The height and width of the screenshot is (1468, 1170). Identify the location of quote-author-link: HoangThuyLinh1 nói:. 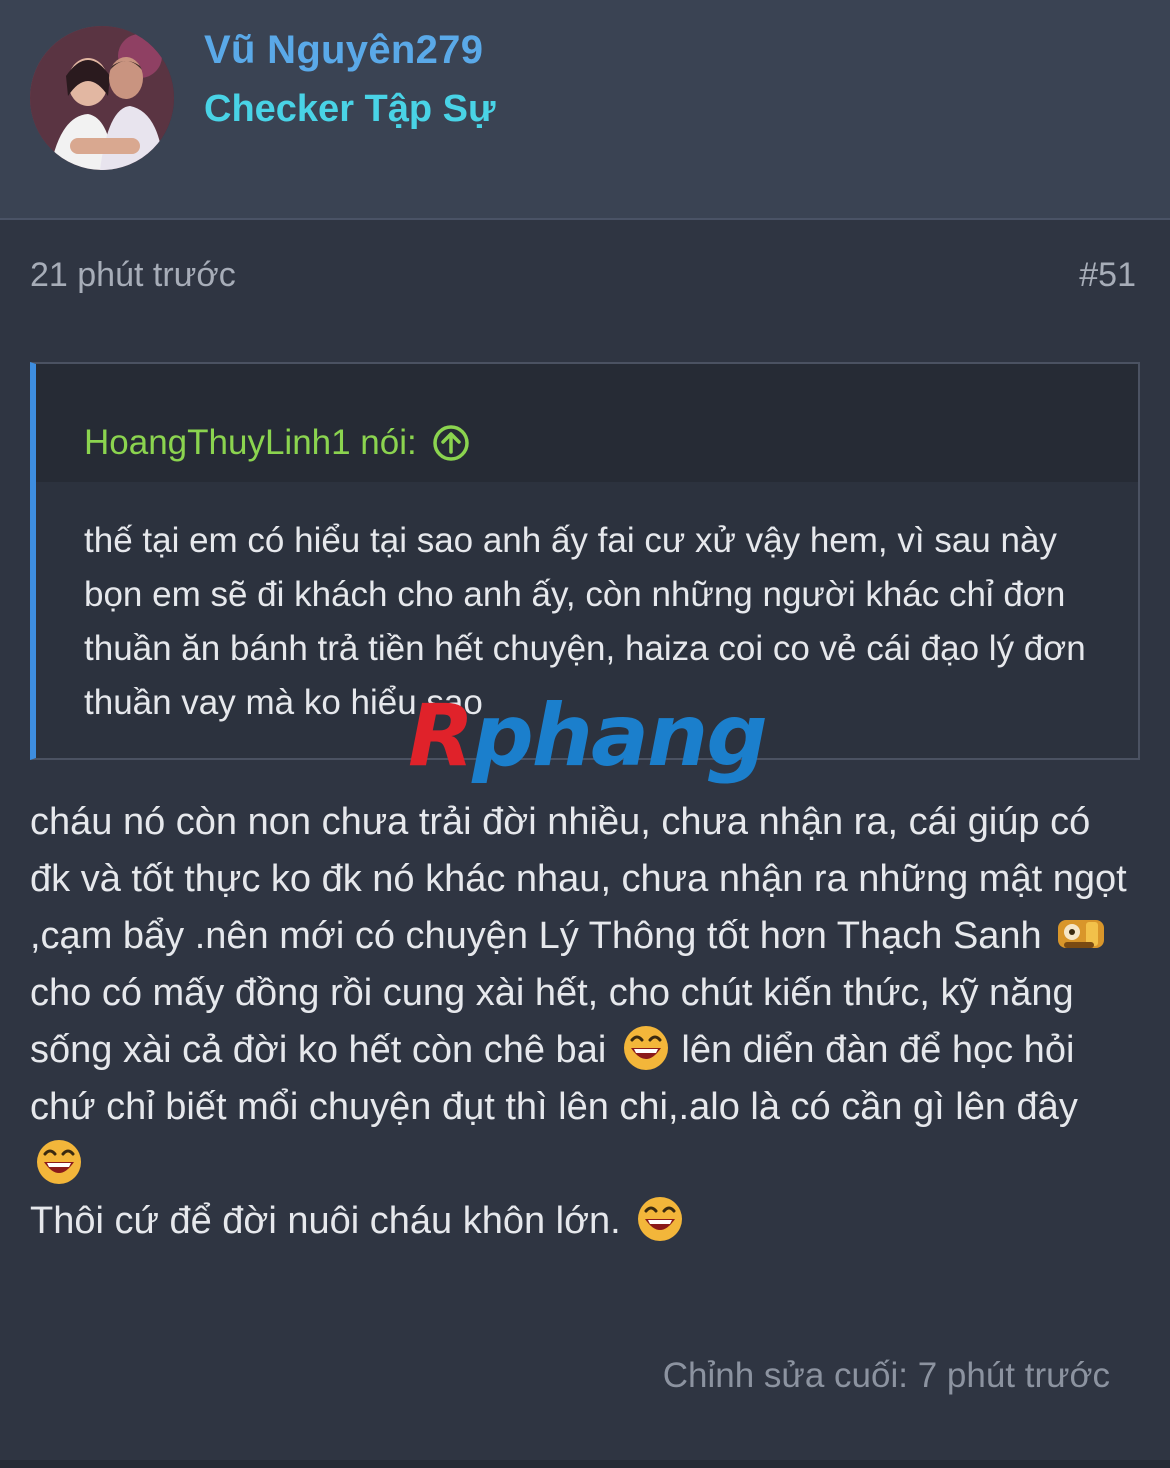
(277, 443).